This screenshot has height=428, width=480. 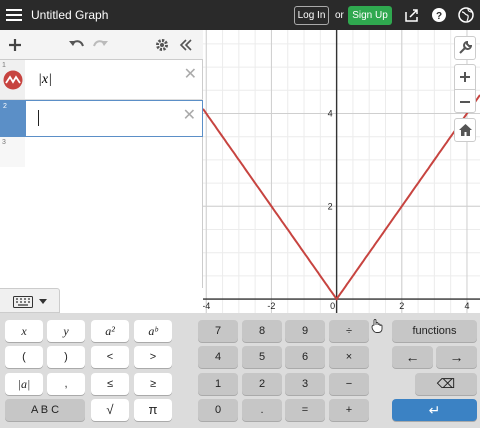 What do you see at coordinates (101, 118) in the screenshot?
I see `expression-row-active: 2 ✕` at bounding box center [101, 118].